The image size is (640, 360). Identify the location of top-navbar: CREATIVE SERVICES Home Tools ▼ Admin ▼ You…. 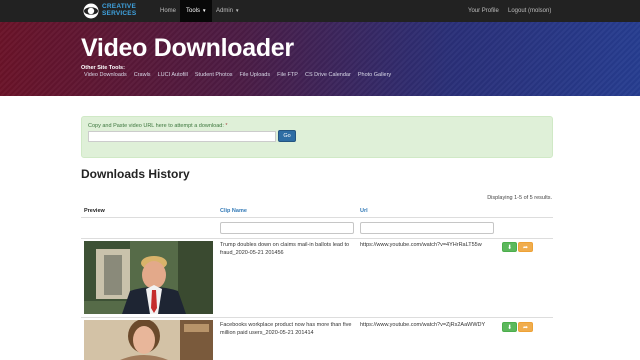
(320, 11).